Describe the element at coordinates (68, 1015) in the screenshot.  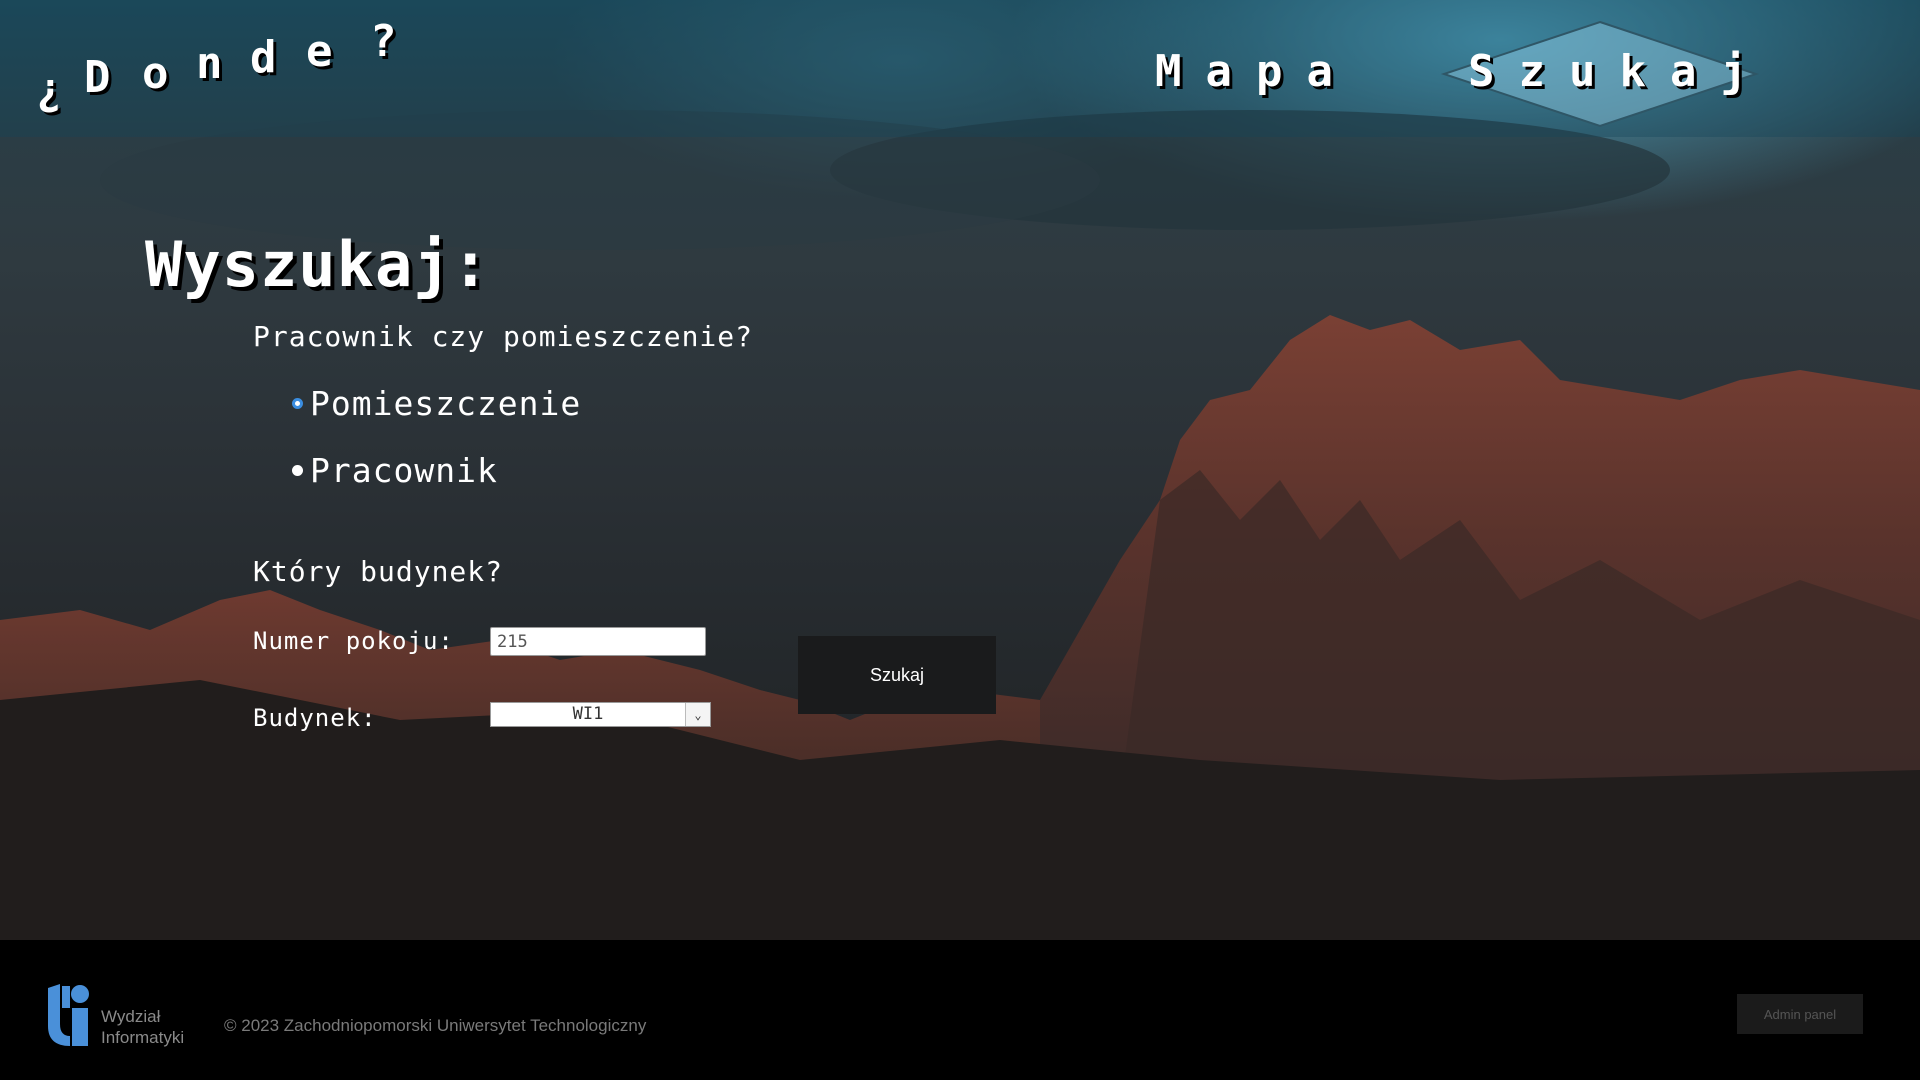
I see `faculty-logo-icon` at that location.